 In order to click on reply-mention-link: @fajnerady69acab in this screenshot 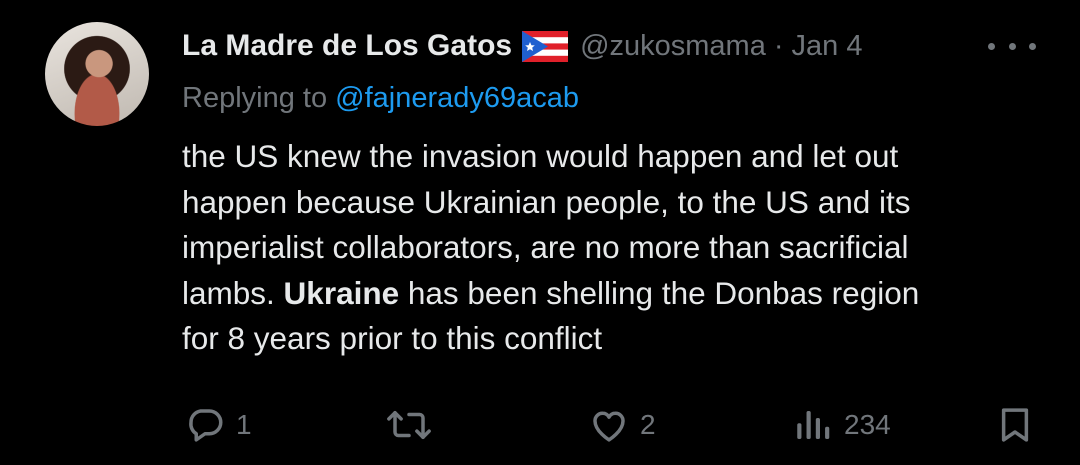, I will do `click(457, 98)`.